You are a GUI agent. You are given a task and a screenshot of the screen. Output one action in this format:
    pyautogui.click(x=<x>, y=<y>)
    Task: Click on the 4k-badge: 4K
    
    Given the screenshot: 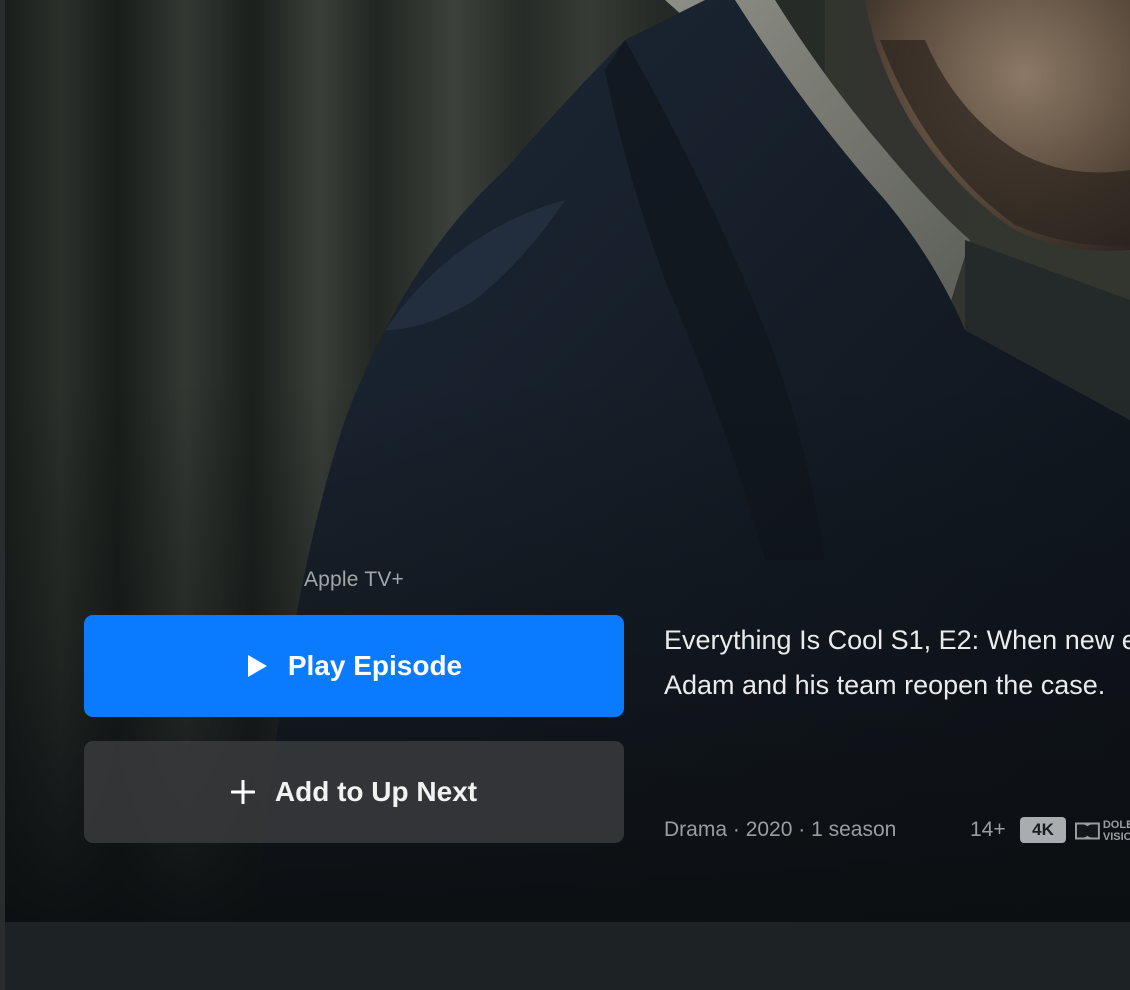 What is the action you would take?
    pyautogui.click(x=1043, y=830)
    